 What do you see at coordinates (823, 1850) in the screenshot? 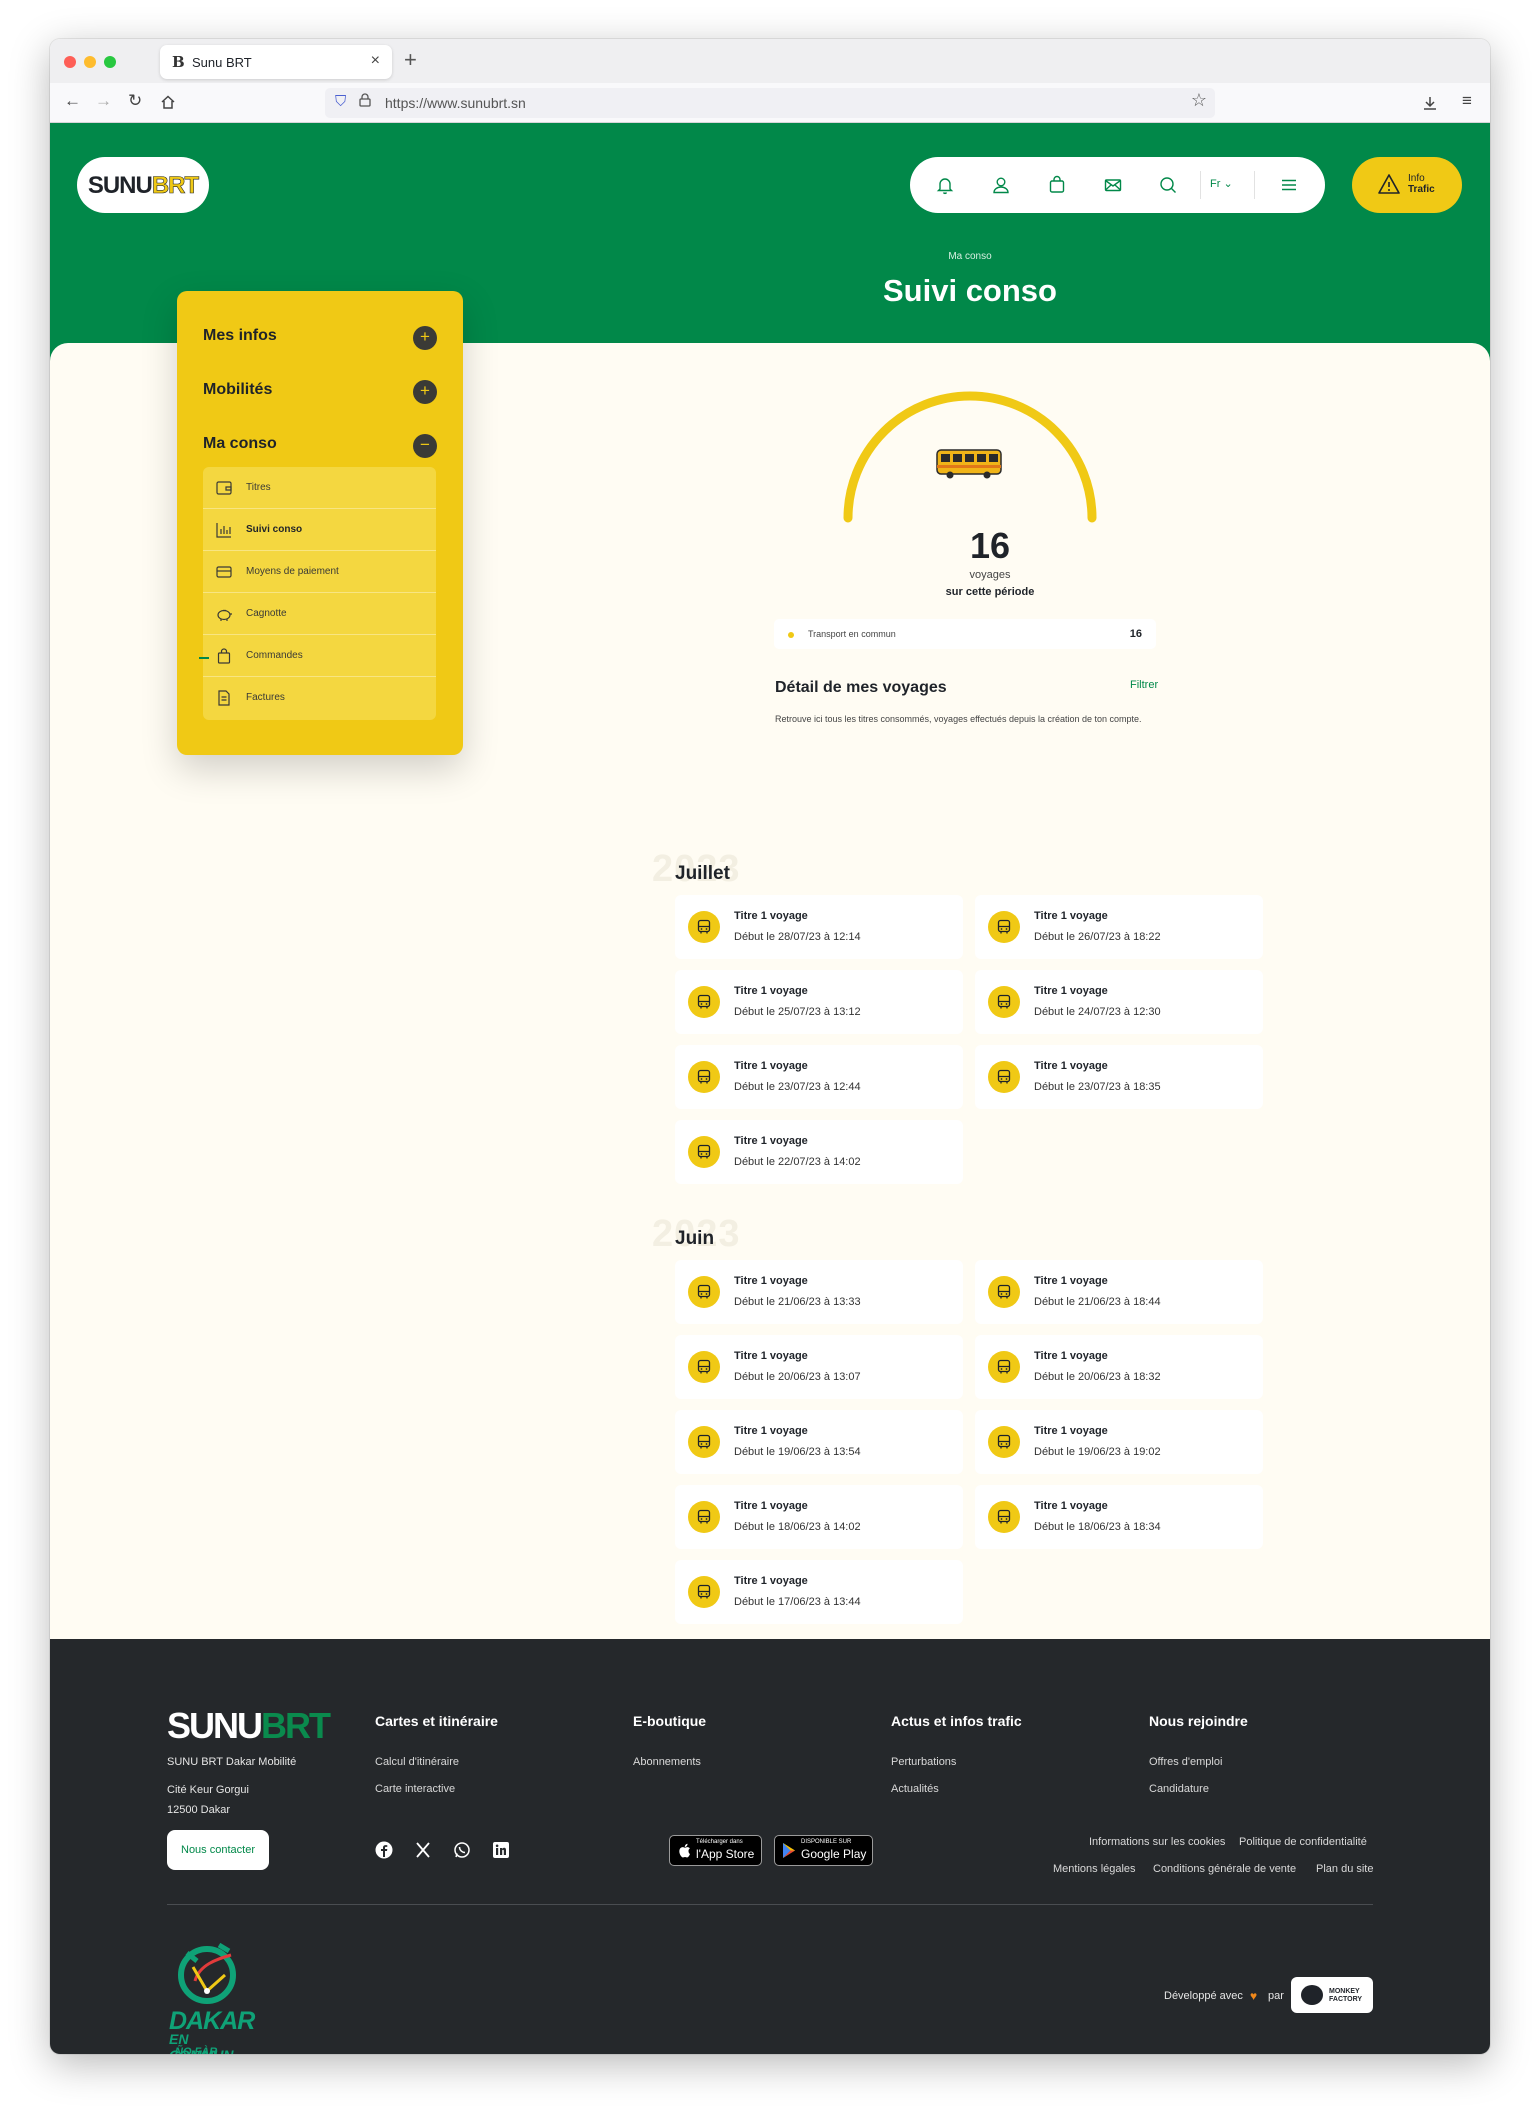
I see `google-play-button: DISPONIBLE SUR Google Play` at bounding box center [823, 1850].